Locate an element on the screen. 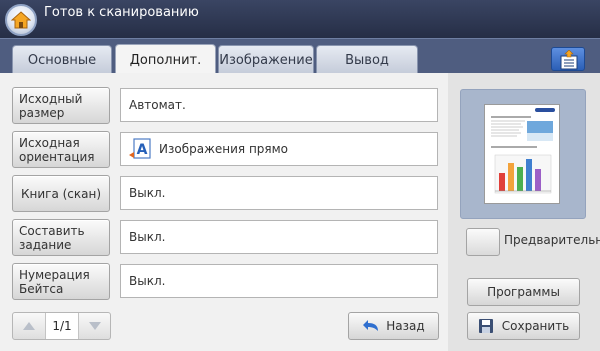 The width and height of the screenshot is (600, 351). original-orientation-button: Исходная ориентация is located at coordinates (61, 149).